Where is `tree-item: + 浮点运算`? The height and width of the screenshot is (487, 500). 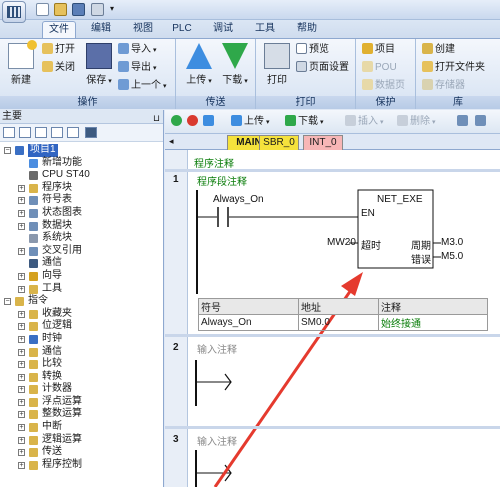 tree-item: + 浮点运算 is located at coordinates (81, 402).